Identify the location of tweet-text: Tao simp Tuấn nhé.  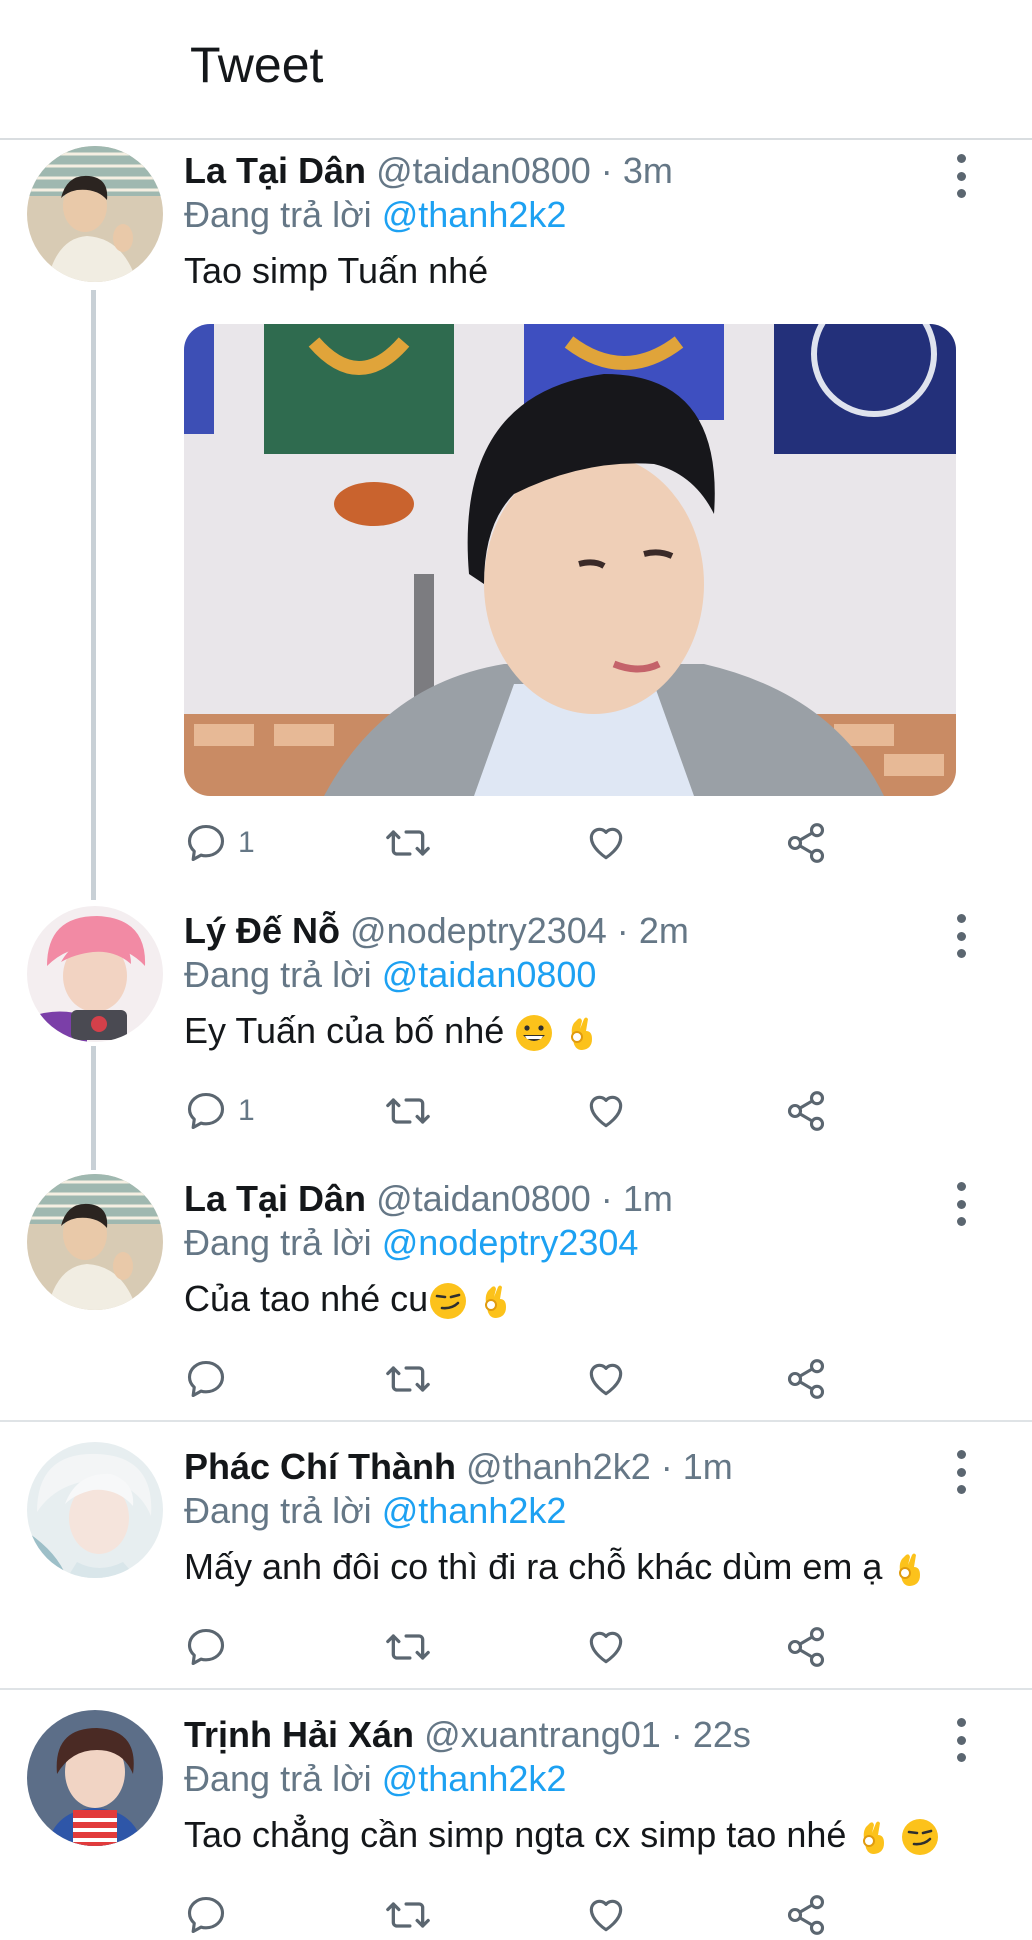
(336, 271).